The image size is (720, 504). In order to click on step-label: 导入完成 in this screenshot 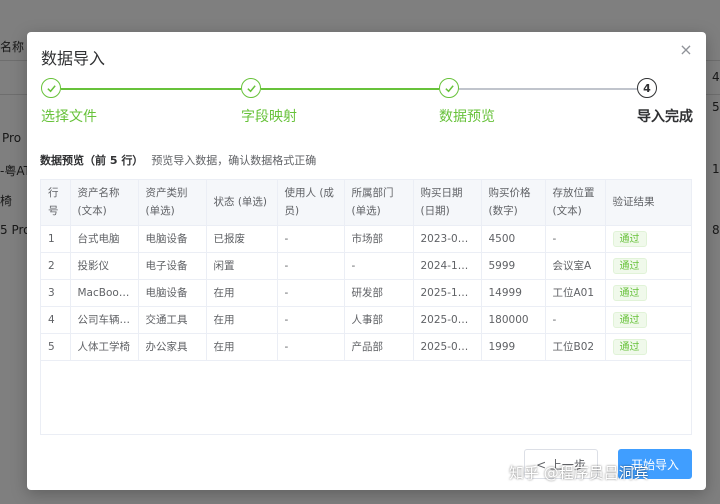, I will do `click(665, 117)`.